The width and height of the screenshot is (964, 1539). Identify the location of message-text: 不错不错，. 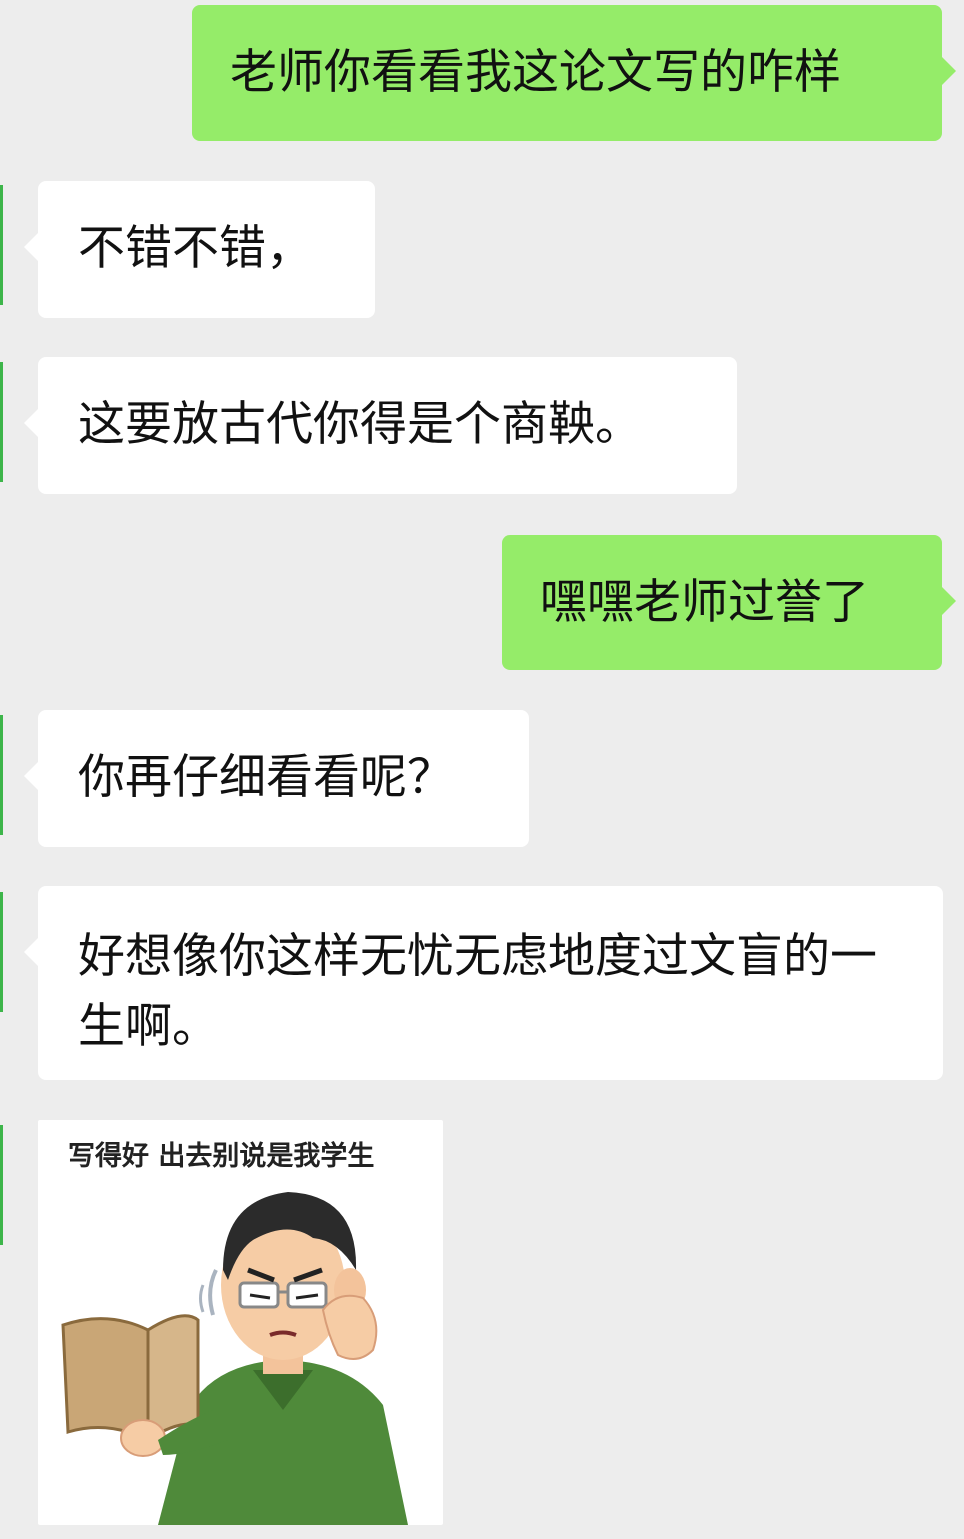
(195, 248).